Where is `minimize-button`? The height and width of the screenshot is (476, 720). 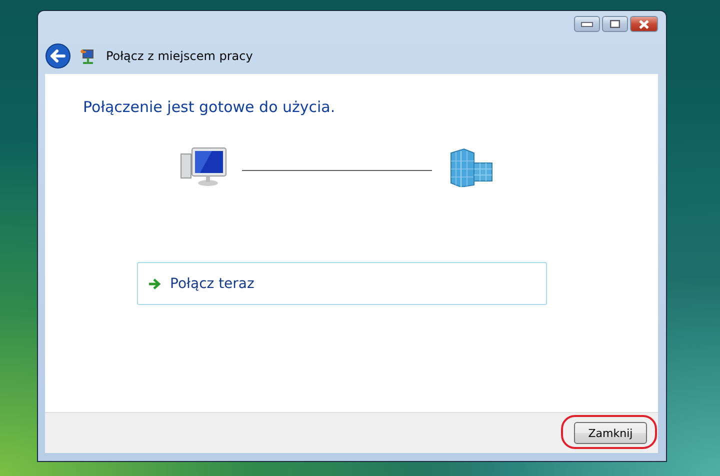
minimize-button is located at coordinates (587, 24).